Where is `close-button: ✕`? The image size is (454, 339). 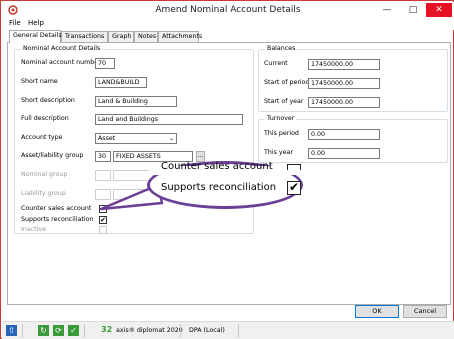 close-button: ✕ is located at coordinates (439, 10).